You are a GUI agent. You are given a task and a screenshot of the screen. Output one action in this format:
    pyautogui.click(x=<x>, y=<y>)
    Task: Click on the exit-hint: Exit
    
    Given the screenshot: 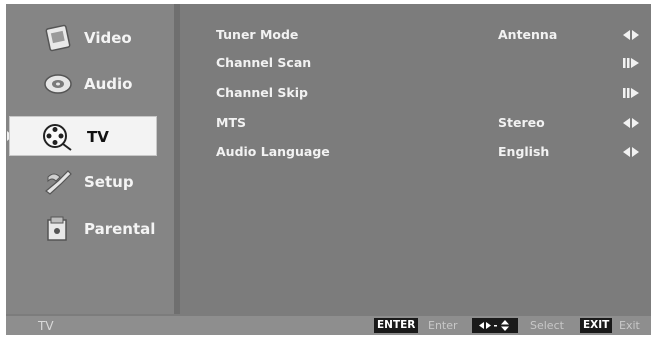 What is the action you would take?
    pyautogui.click(x=629, y=325)
    